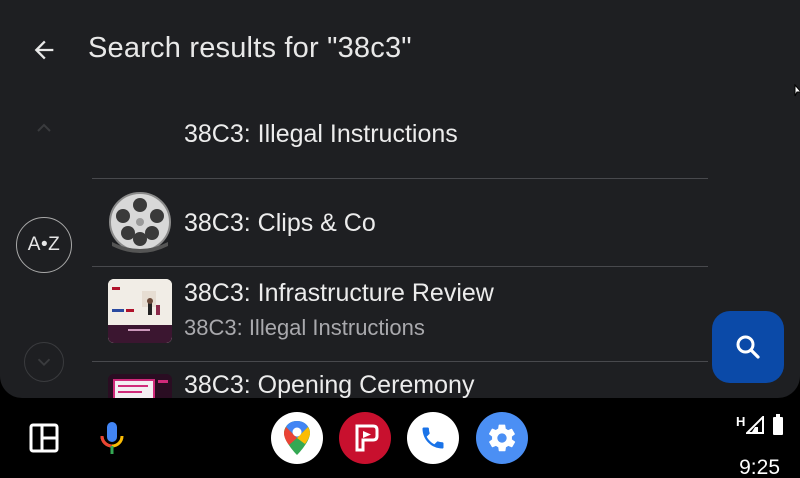 The width and height of the screenshot is (800, 478). I want to click on podcast-addict-icon, so click(365, 438).